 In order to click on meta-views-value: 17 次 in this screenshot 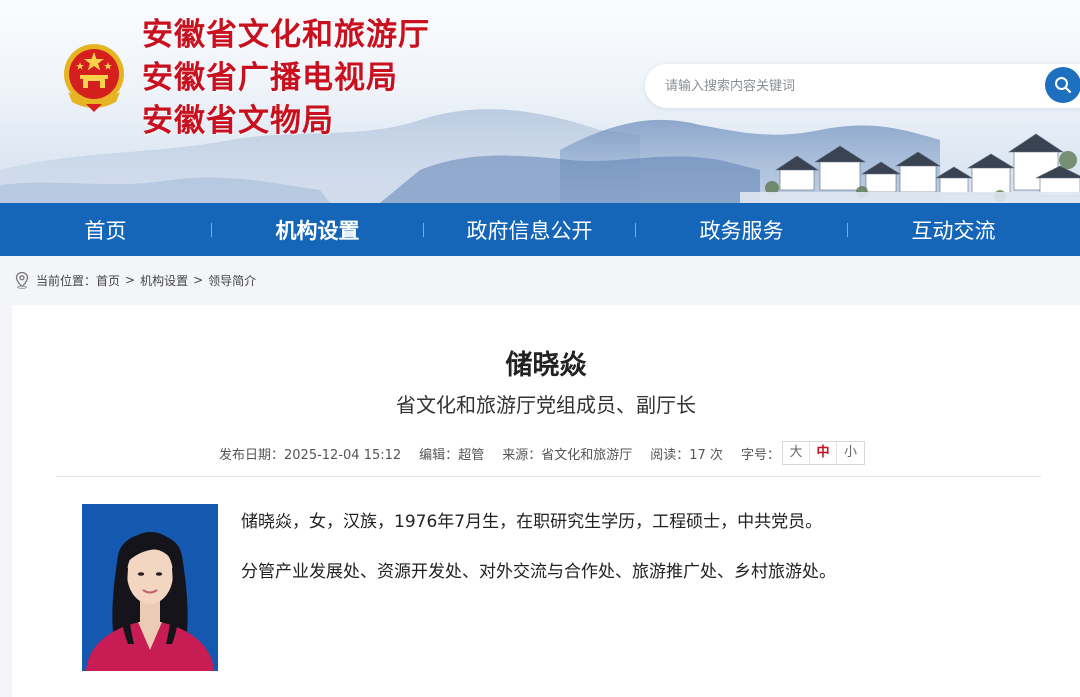, I will do `click(706, 455)`.